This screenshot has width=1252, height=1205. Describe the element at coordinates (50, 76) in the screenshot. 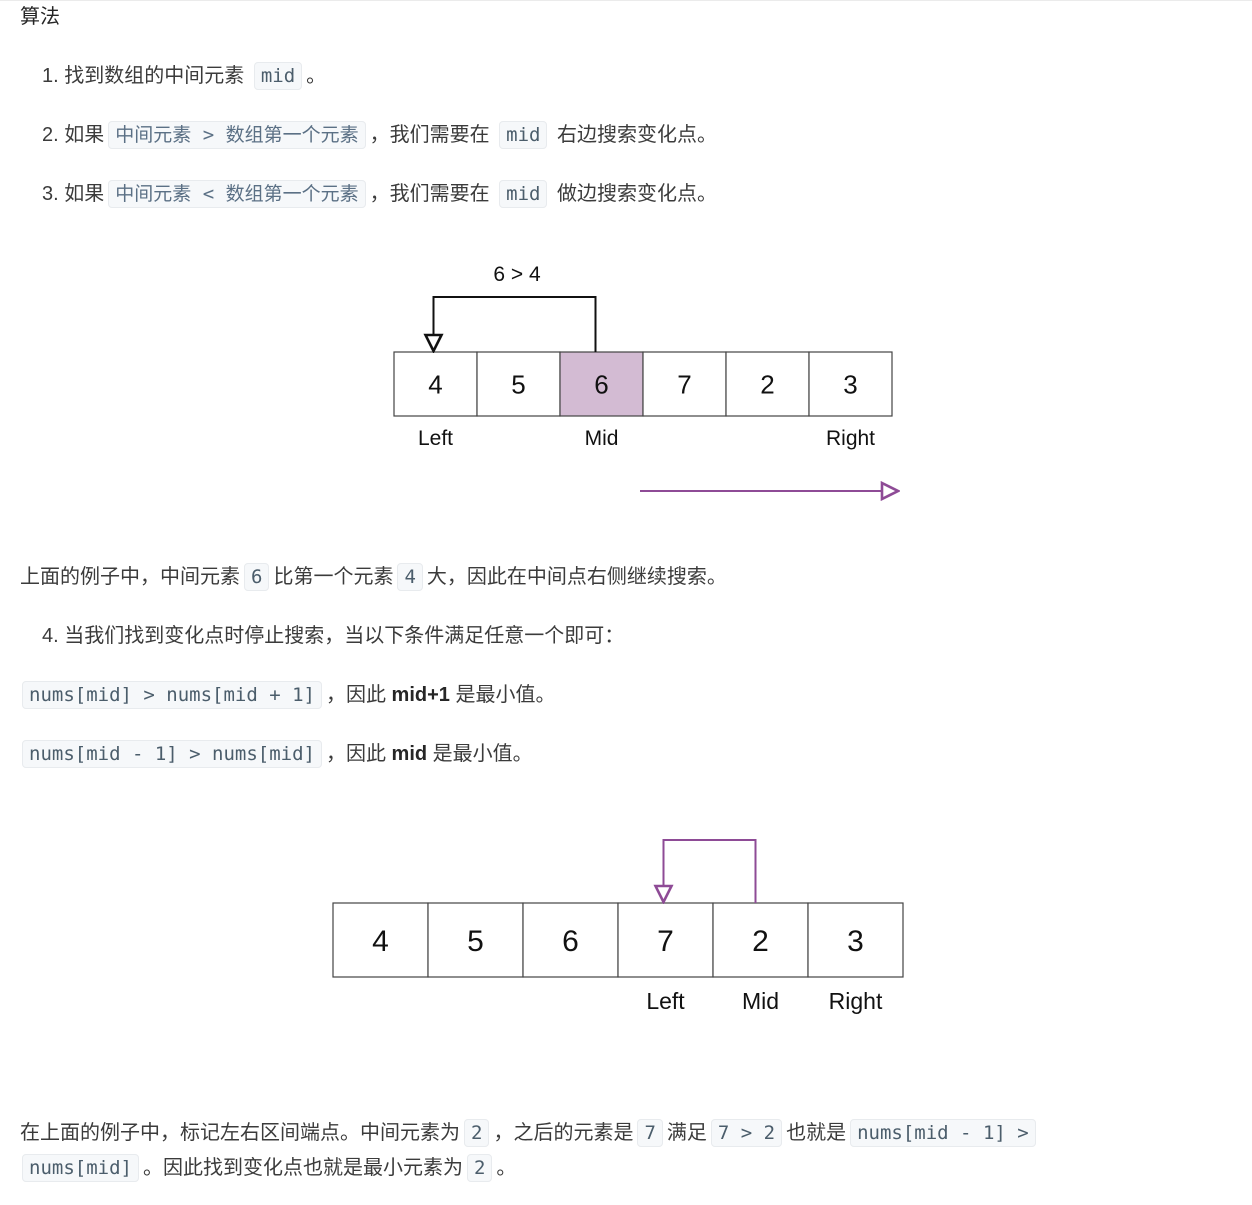

I see `step-number: 1.` at that location.